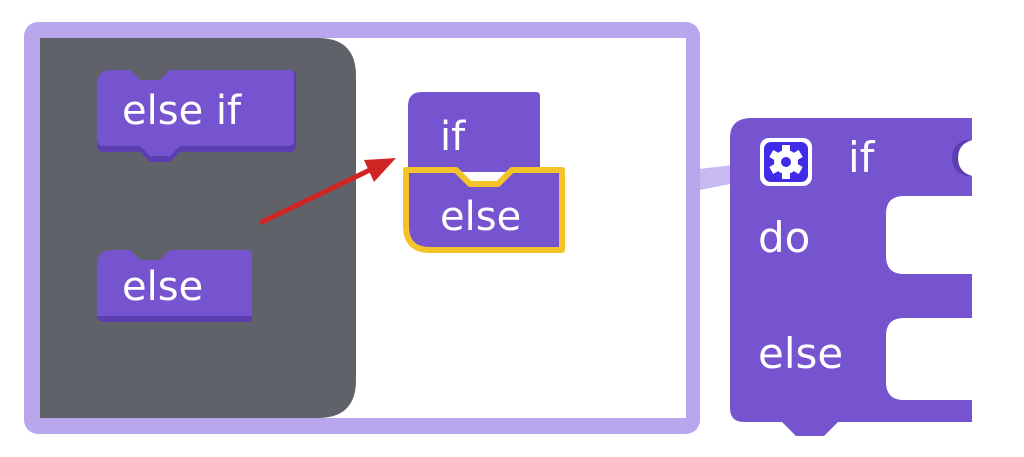  I want to click on gear-icon, so click(786, 162).